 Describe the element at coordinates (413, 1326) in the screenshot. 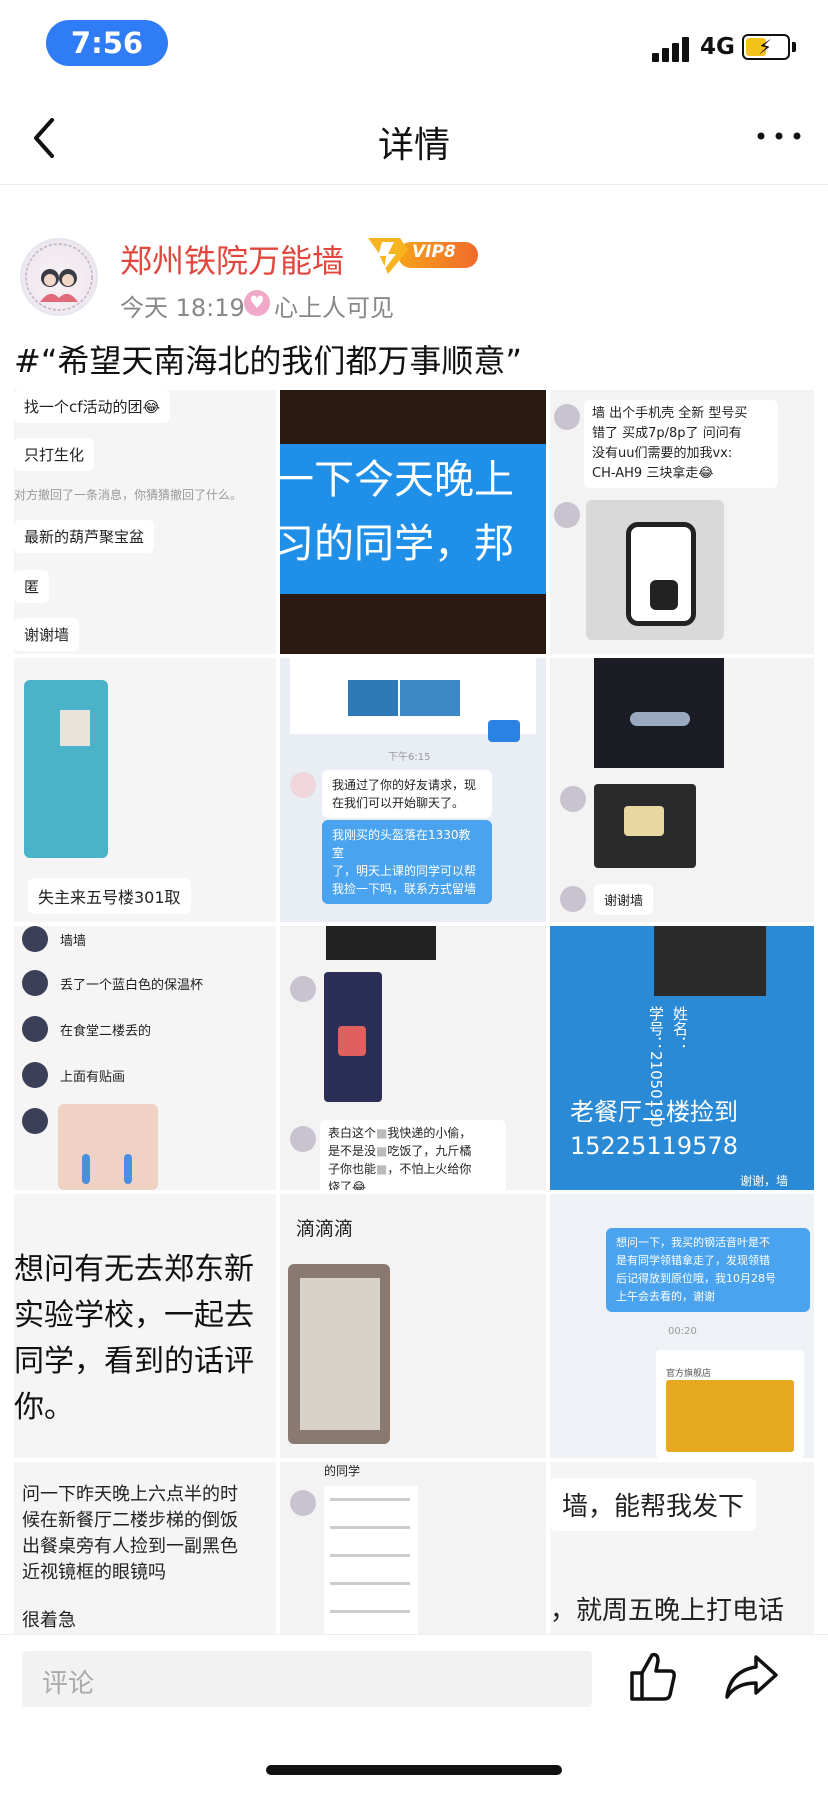

I see `grid-image-11: 滴滴滴` at that location.